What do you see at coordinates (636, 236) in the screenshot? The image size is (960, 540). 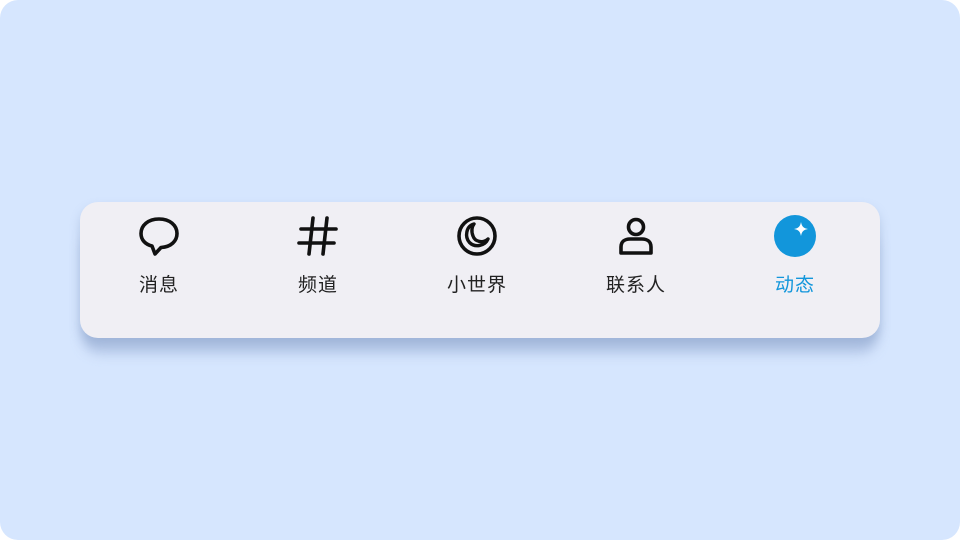 I see `person-icon` at bounding box center [636, 236].